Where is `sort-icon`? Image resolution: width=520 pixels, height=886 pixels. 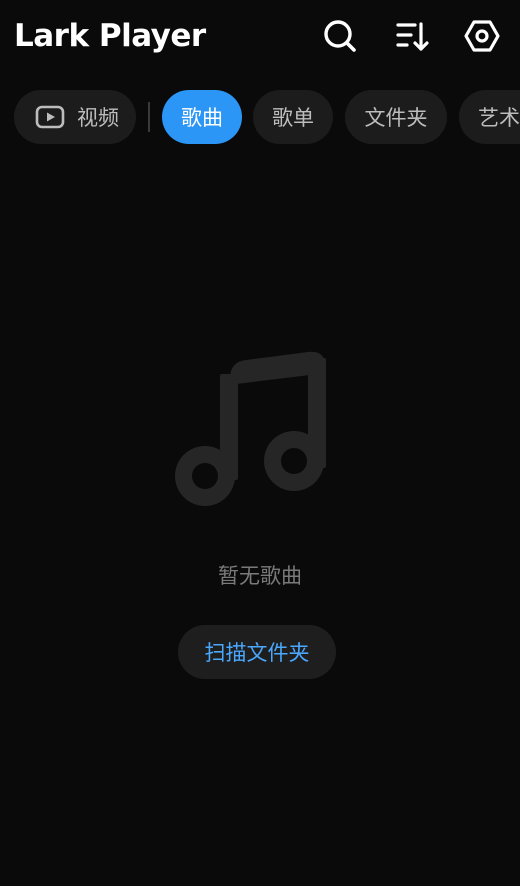
sort-icon is located at coordinates (412, 36).